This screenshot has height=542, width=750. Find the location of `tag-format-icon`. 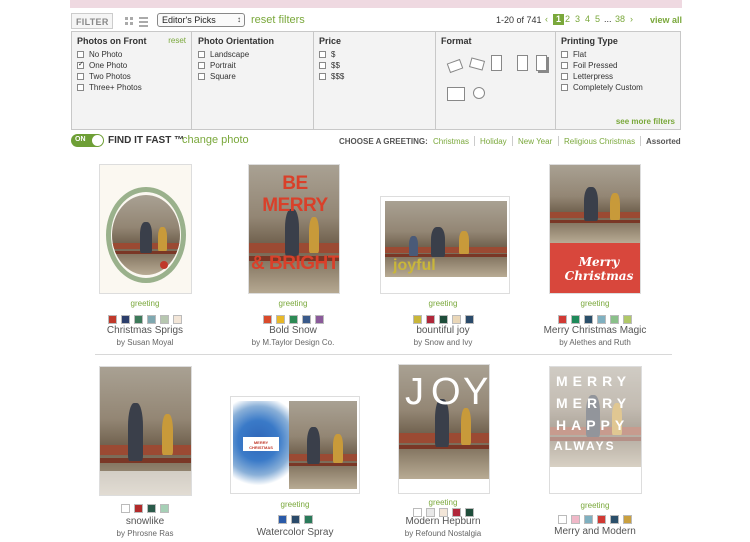

tag-format-icon is located at coordinates (477, 64).